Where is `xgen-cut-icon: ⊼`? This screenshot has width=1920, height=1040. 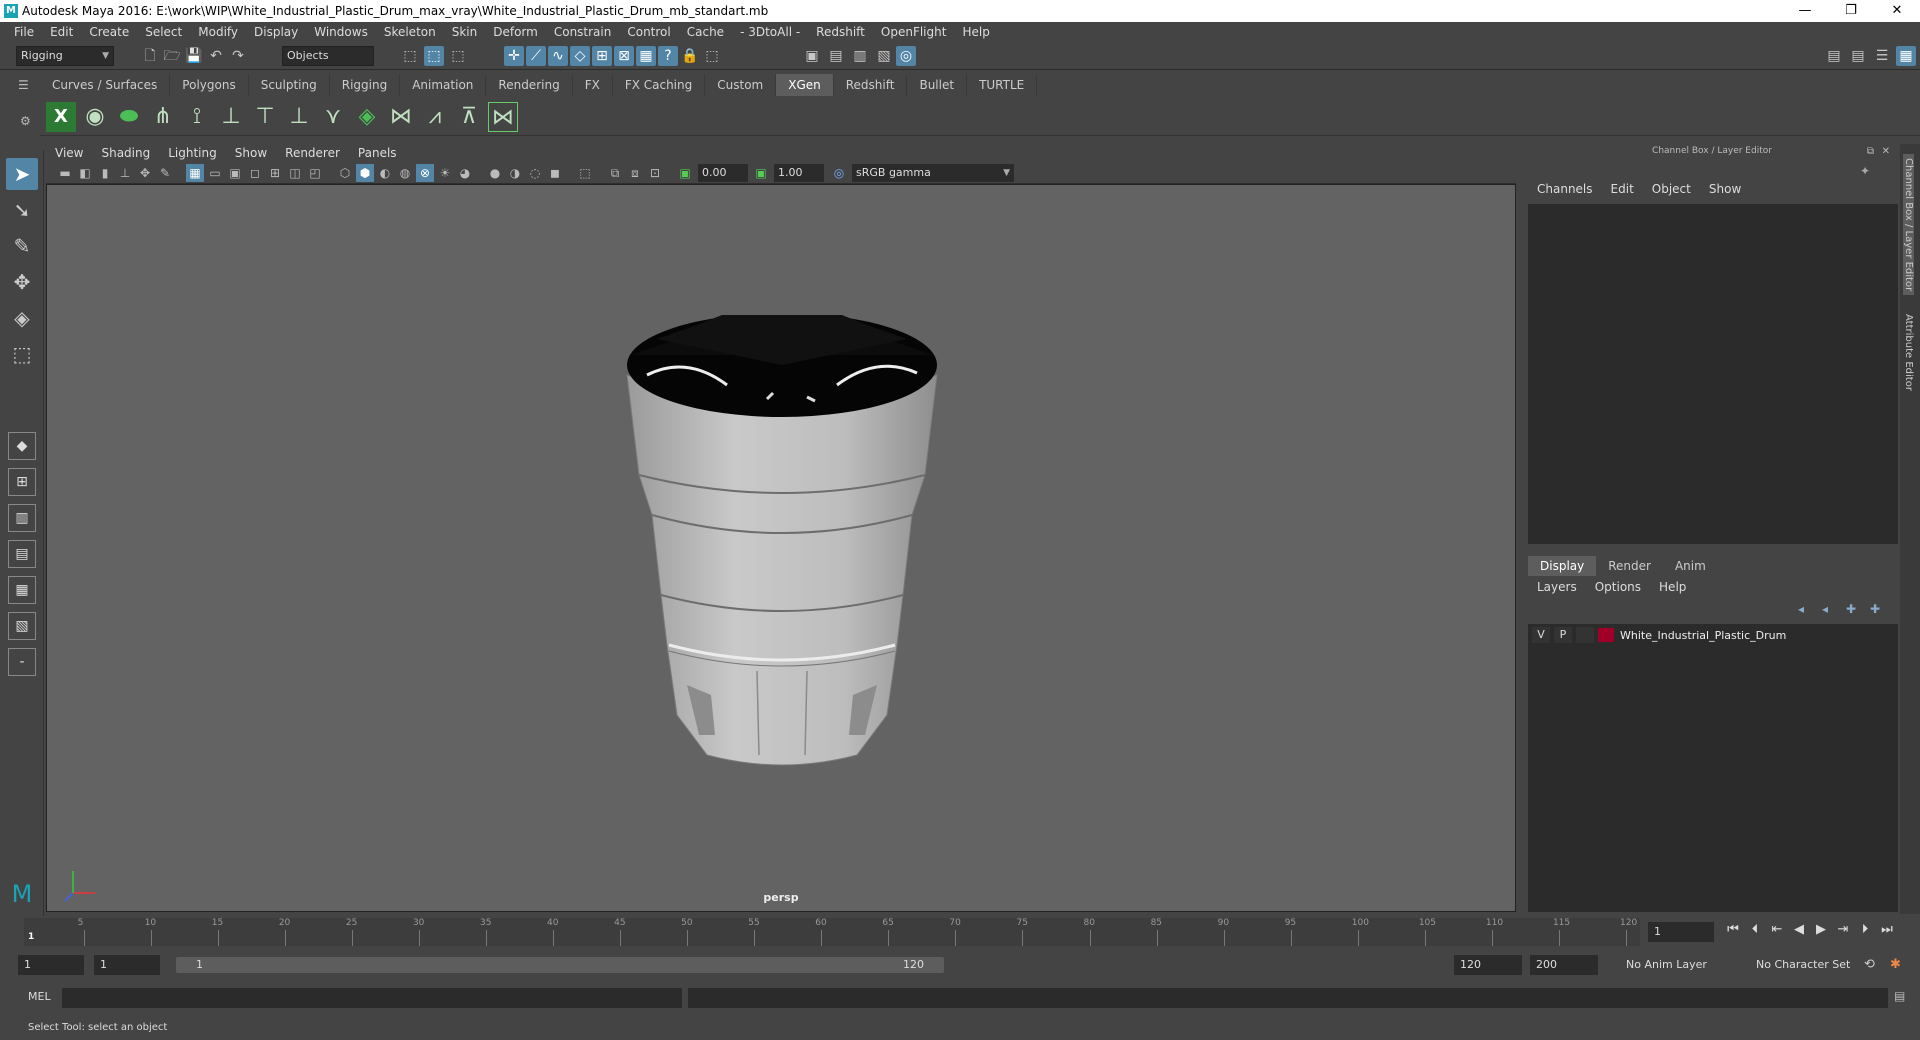
xgen-cut-icon: ⊼ is located at coordinates (469, 117).